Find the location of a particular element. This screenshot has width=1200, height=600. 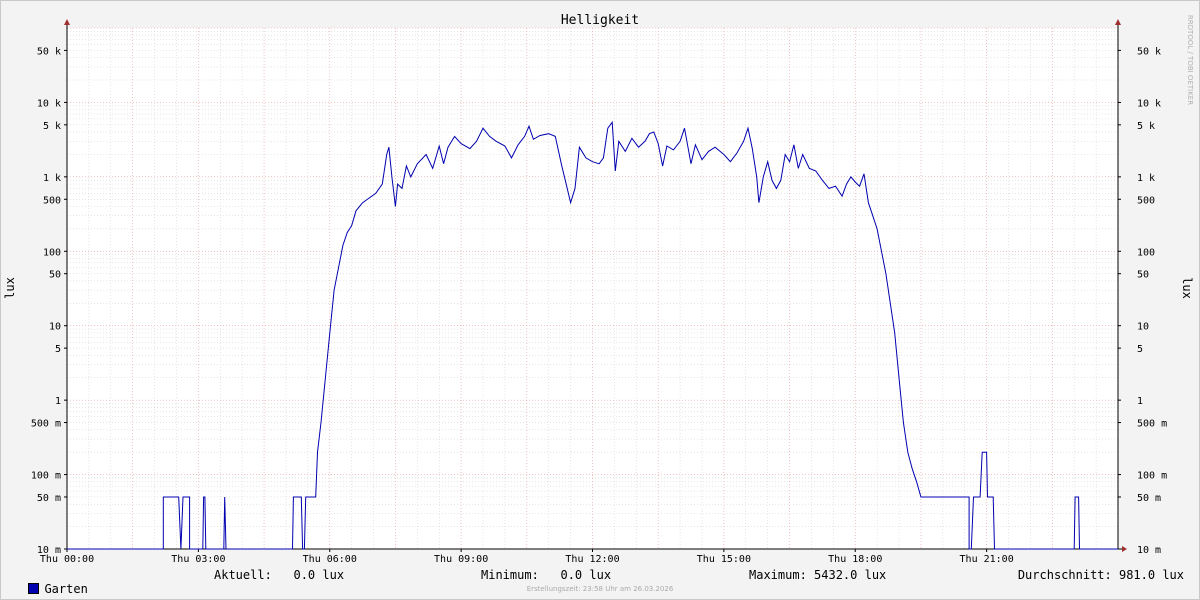

x-axis-arrow is located at coordinates (1124, 549).